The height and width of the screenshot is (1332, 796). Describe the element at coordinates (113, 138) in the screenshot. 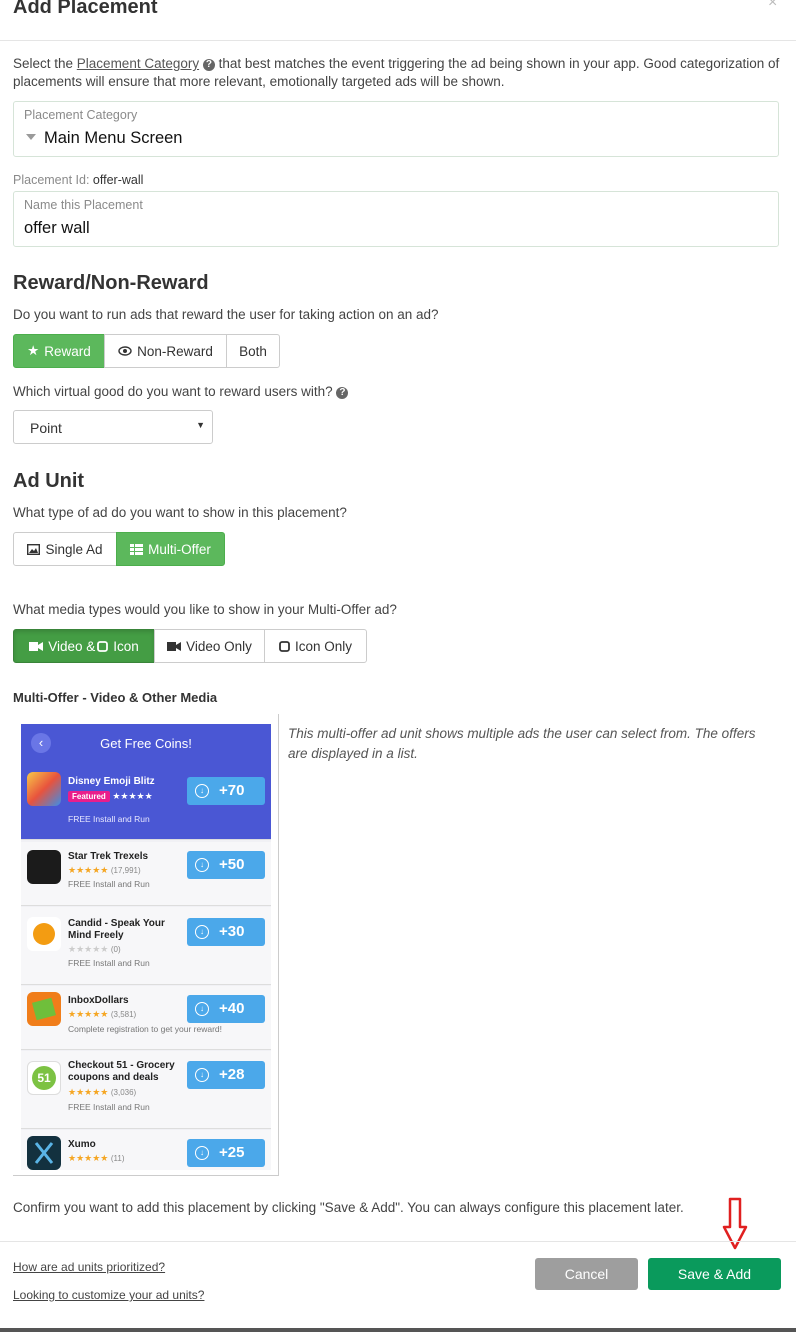

I see `placement-category-value: Main Menu Screen` at that location.